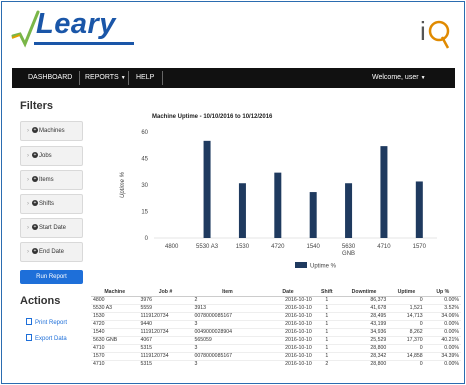 Image resolution: width=466 pixels, height=385 pixels. What do you see at coordinates (243, 247) in the screenshot?
I see `x-tick-label: 1530` at bounding box center [243, 247].